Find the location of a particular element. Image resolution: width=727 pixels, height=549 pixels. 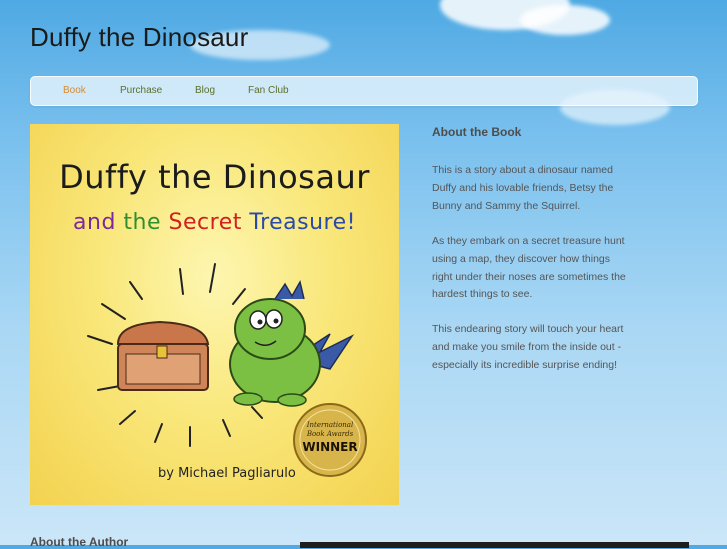

main-nav: Book Purchase Blog Fan Club is located at coordinates (364, 91).